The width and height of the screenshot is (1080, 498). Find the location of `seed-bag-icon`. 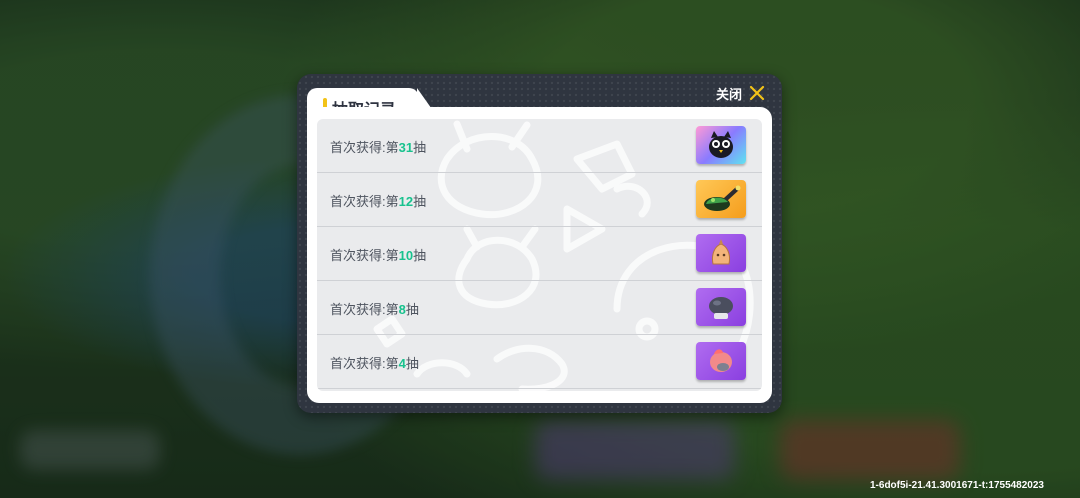

seed-bag-icon is located at coordinates (721, 252).